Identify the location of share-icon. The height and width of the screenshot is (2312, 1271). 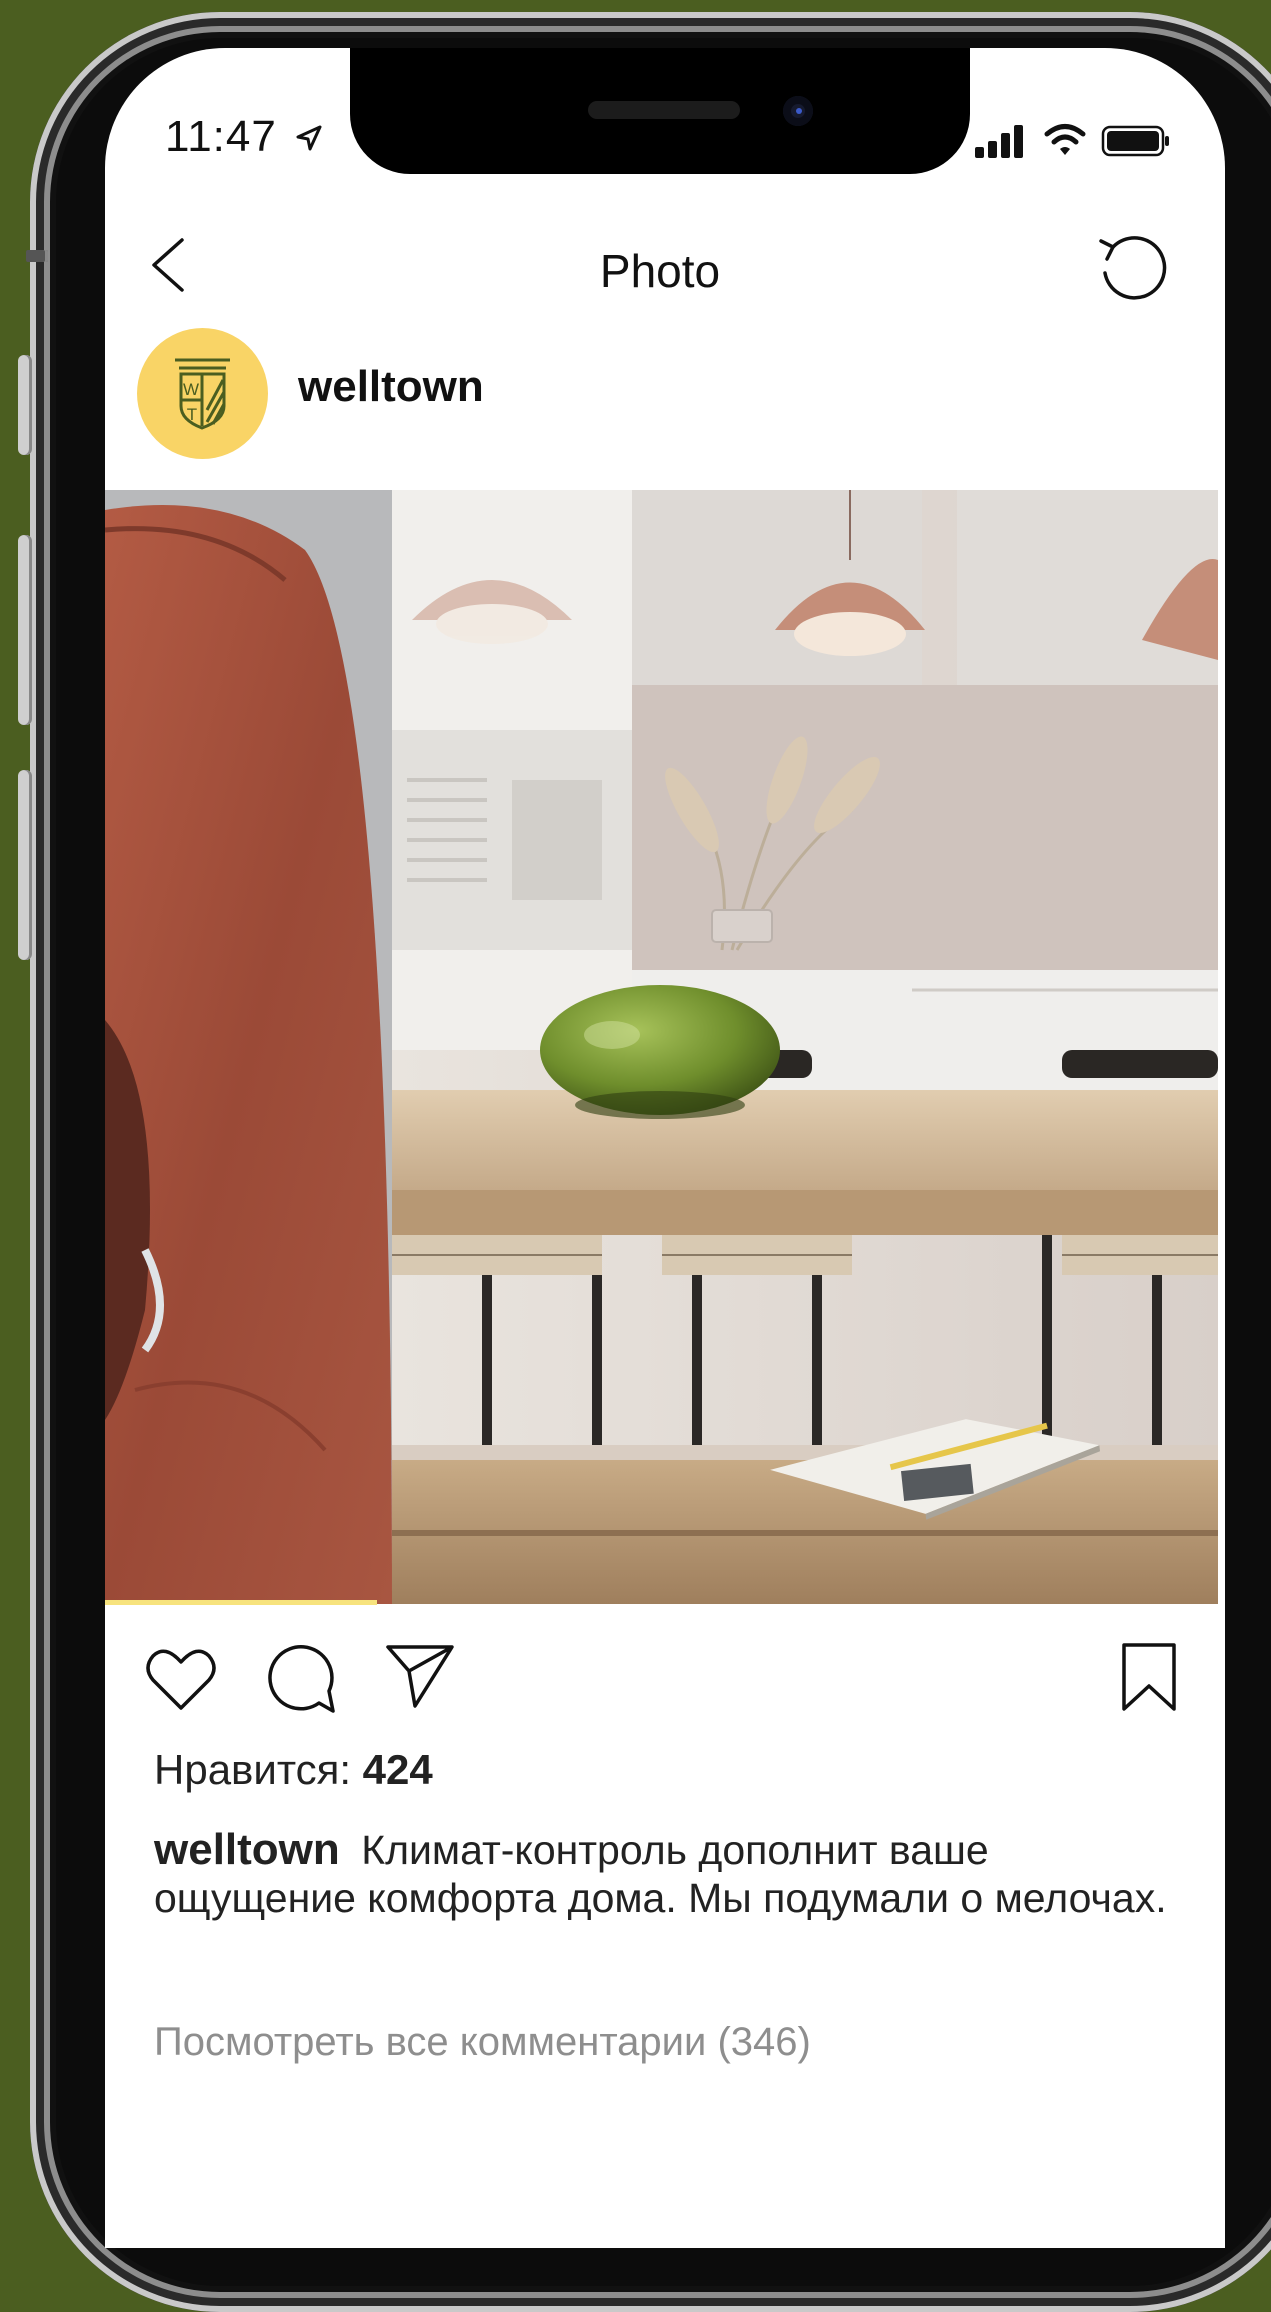
(420, 1676).